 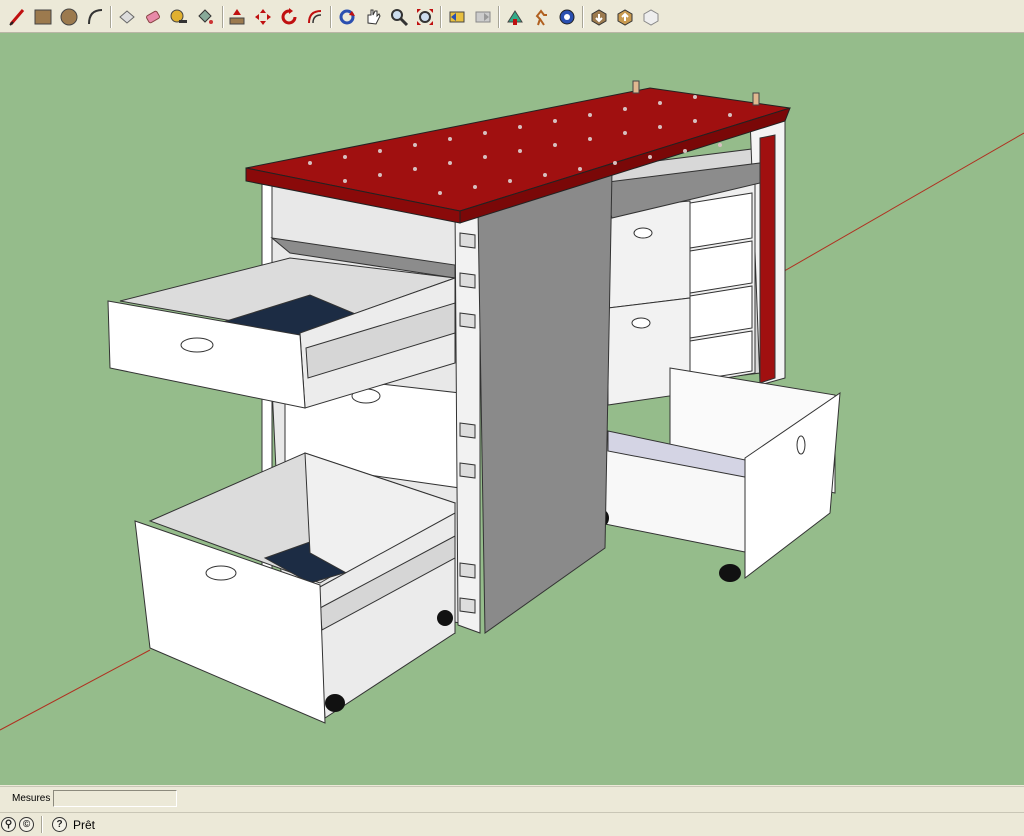 What do you see at coordinates (153, 17) in the screenshot?
I see `eraser-icon` at bounding box center [153, 17].